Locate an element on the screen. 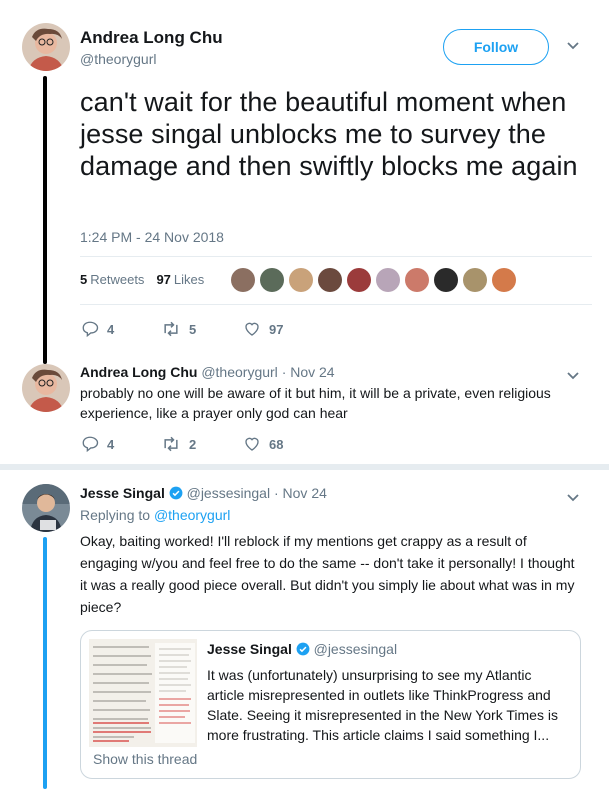 This screenshot has height=789, width=609. action-bar: 4 5 97 is located at coordinates (182, 329).